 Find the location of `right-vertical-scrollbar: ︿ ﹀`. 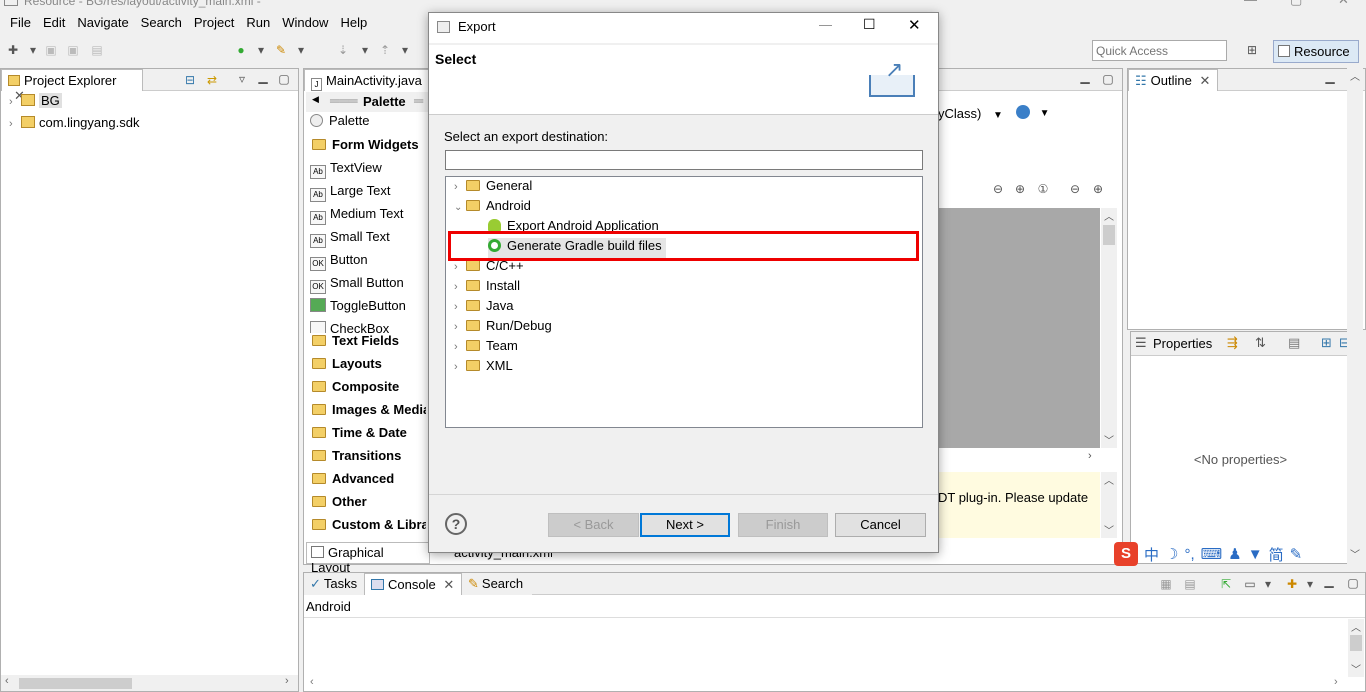

right-vertical-scrollbar: ︿ ﹀ is located at coordinates (1355, 316).